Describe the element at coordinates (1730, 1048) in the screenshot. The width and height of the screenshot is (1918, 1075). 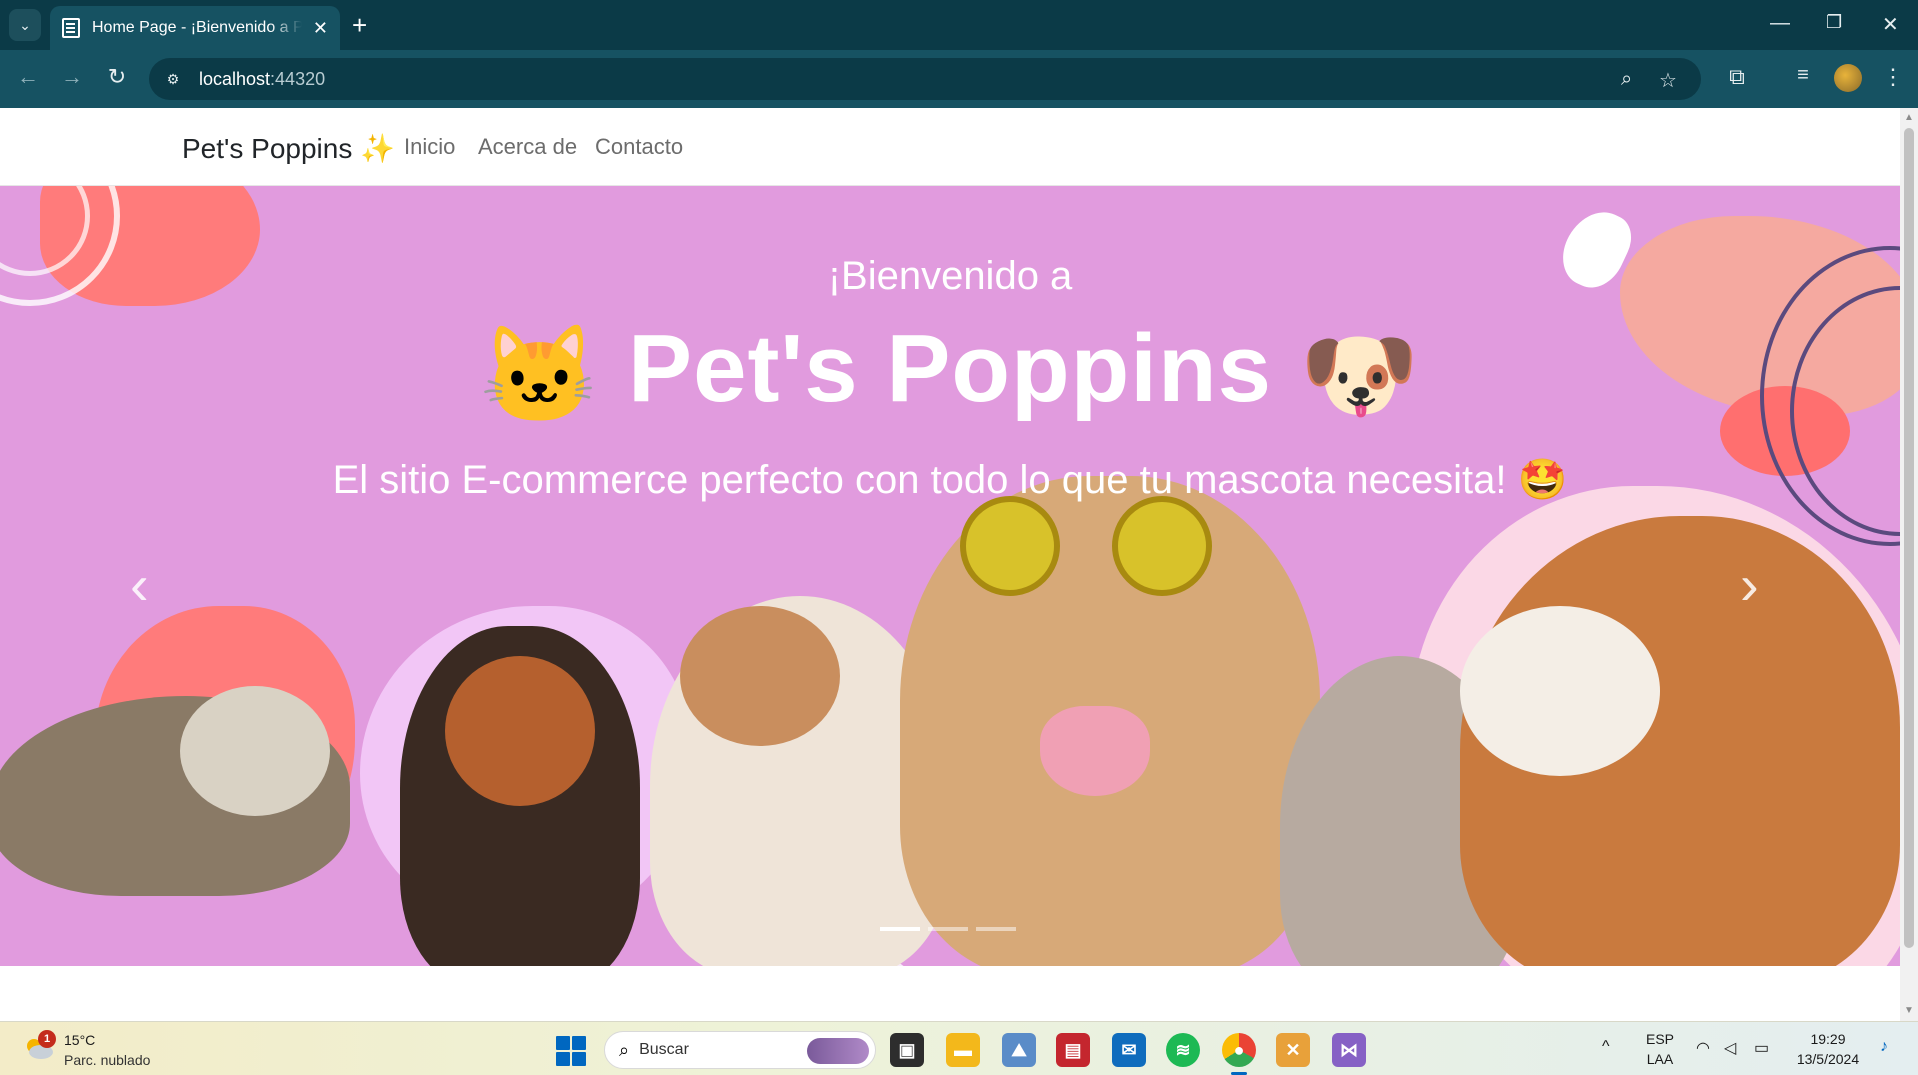
I see `volume-icon: ◁` at that location.